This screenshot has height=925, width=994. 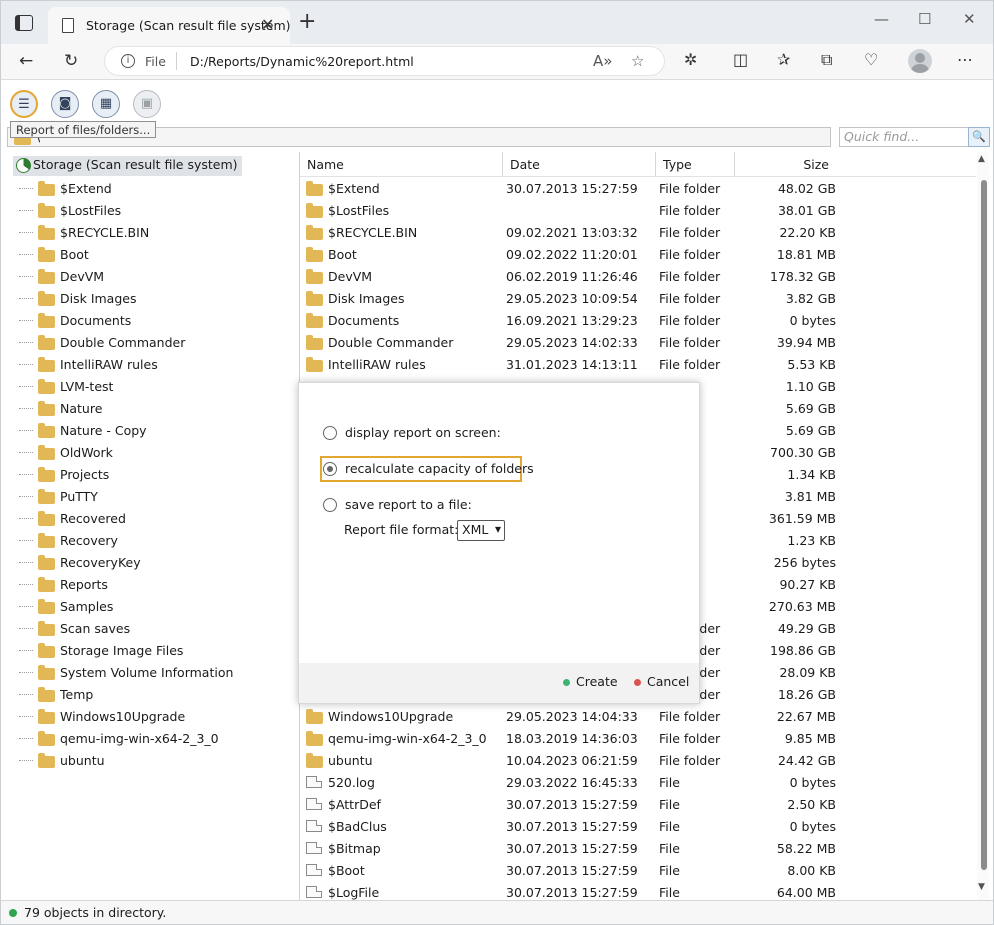 I want to click on tree-item-label: LVM-test, so click(x=87, y=386).